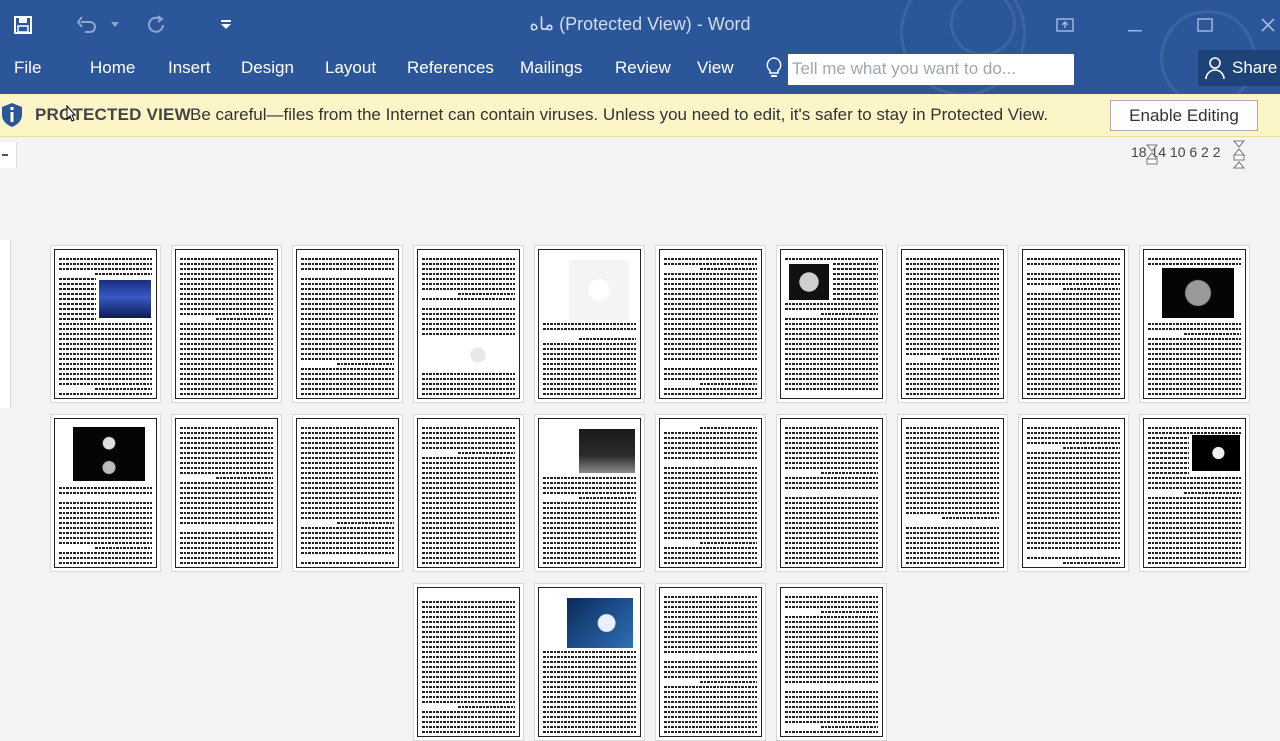 Image resolution: width=1280 pixels, height=741 pixels. I want to click on tab-review: Review, so click(643, 68).